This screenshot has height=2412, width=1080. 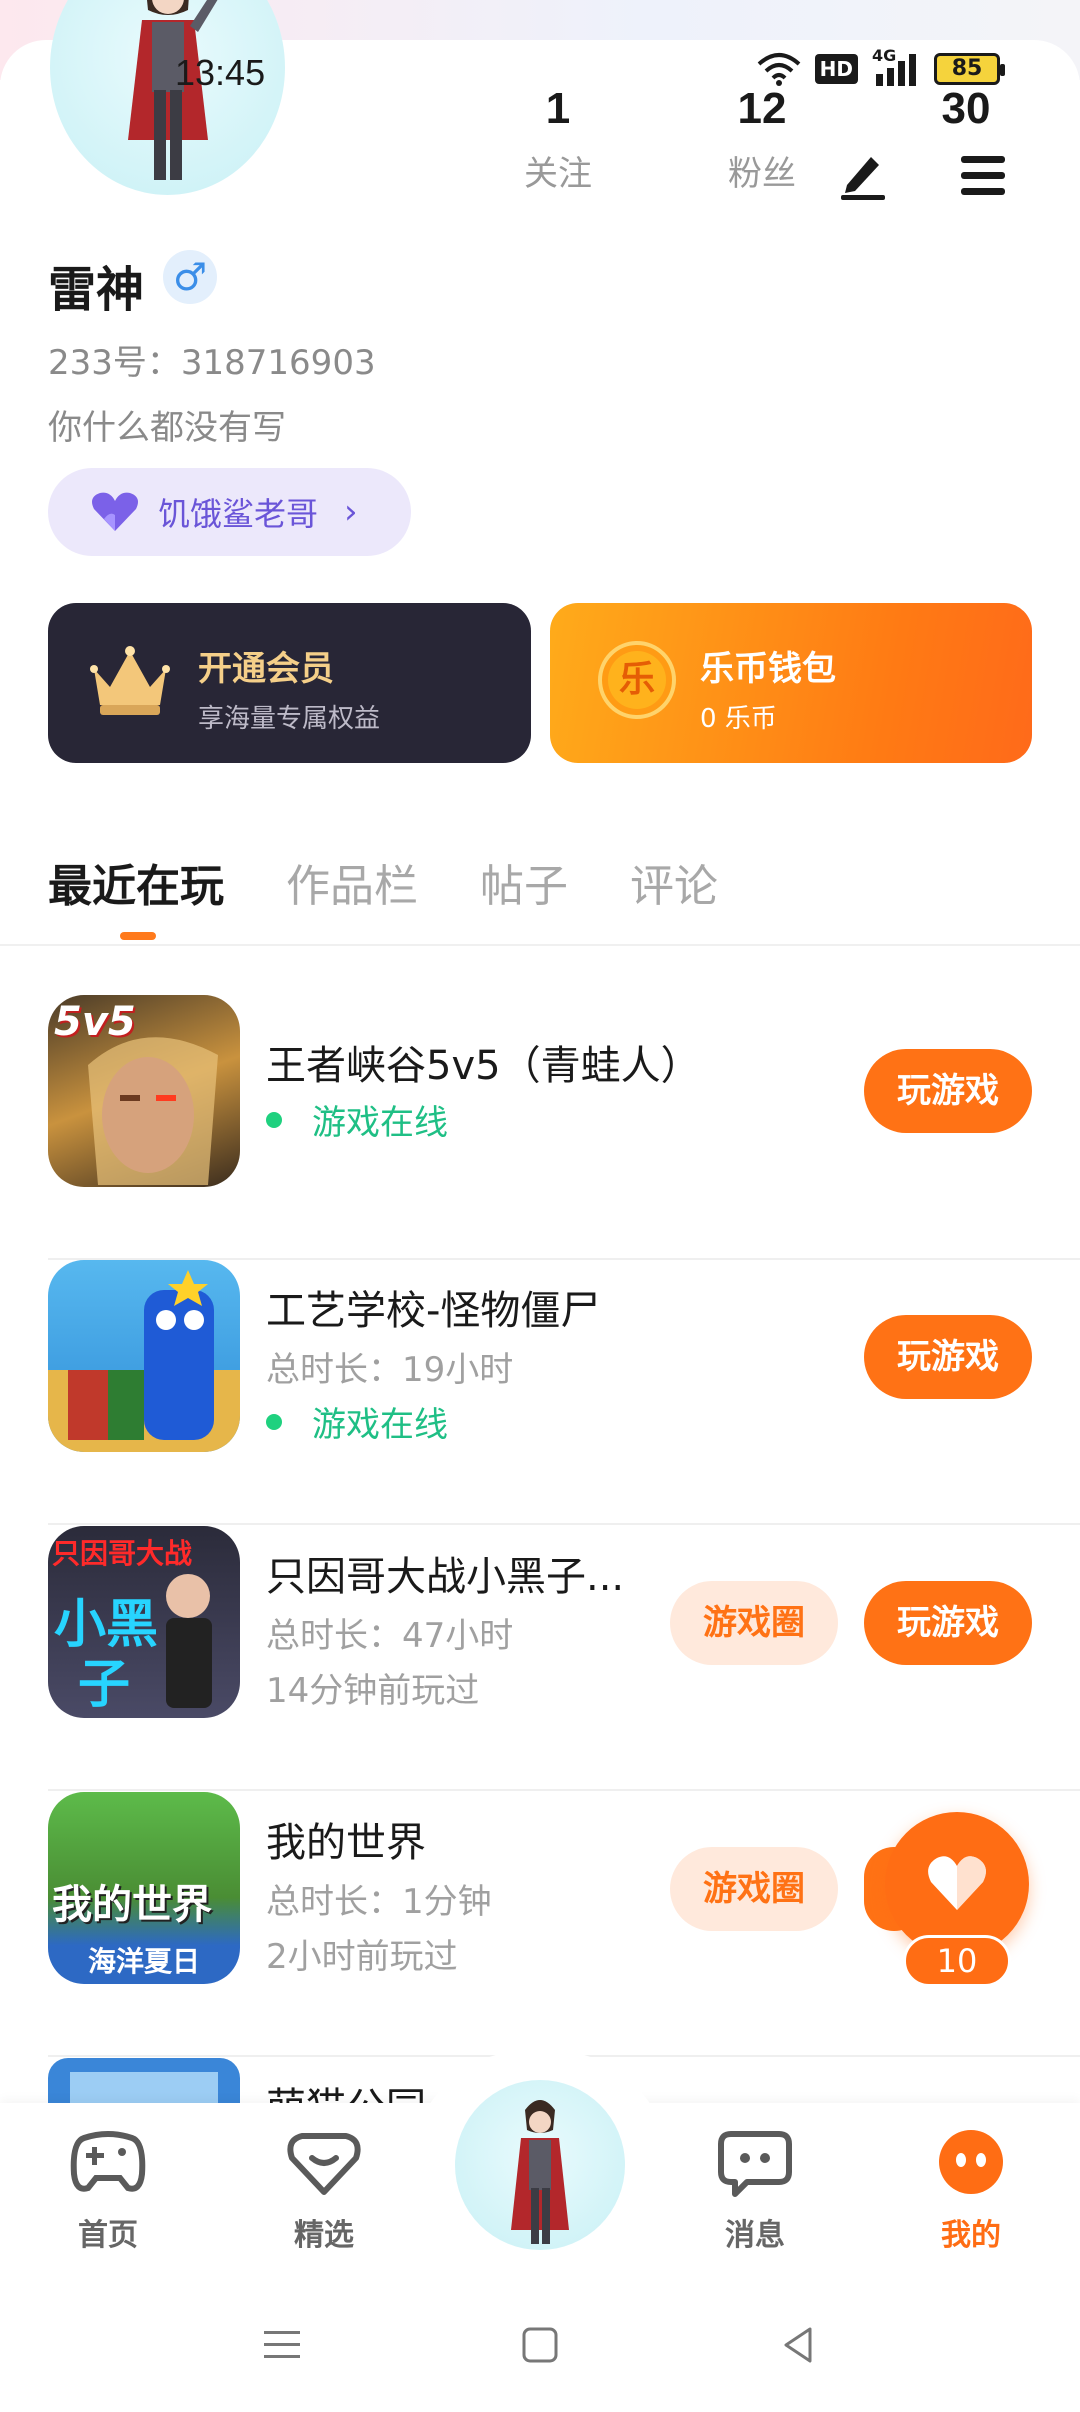 What do you see at coordinates (351, 512) in the screenshot?
I see `chevron-right-icon: ›` at bounding box center [351, 512].